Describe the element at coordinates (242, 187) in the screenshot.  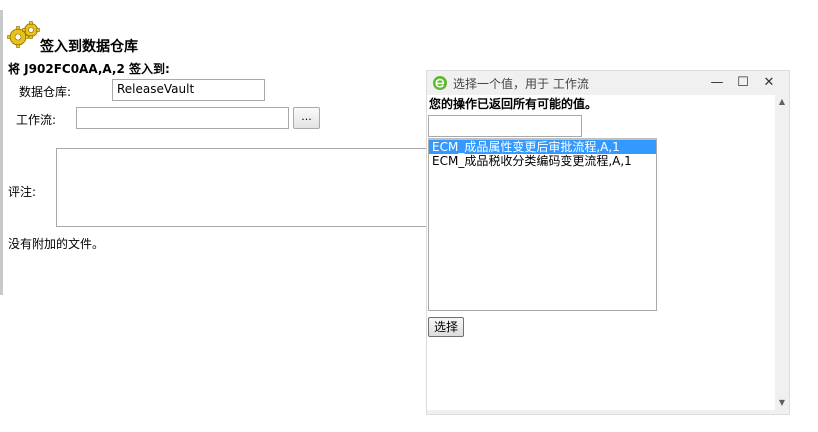
I see `comment-textarea` at that location.